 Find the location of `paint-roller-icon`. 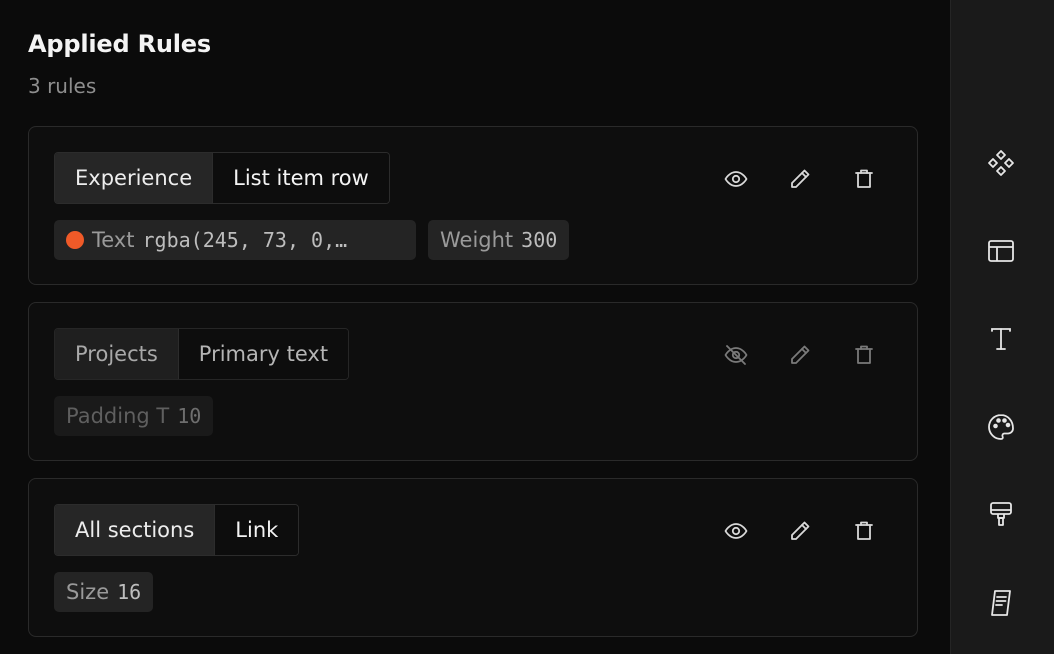

paint-roller-icon is located at coordinates (1001, 514).